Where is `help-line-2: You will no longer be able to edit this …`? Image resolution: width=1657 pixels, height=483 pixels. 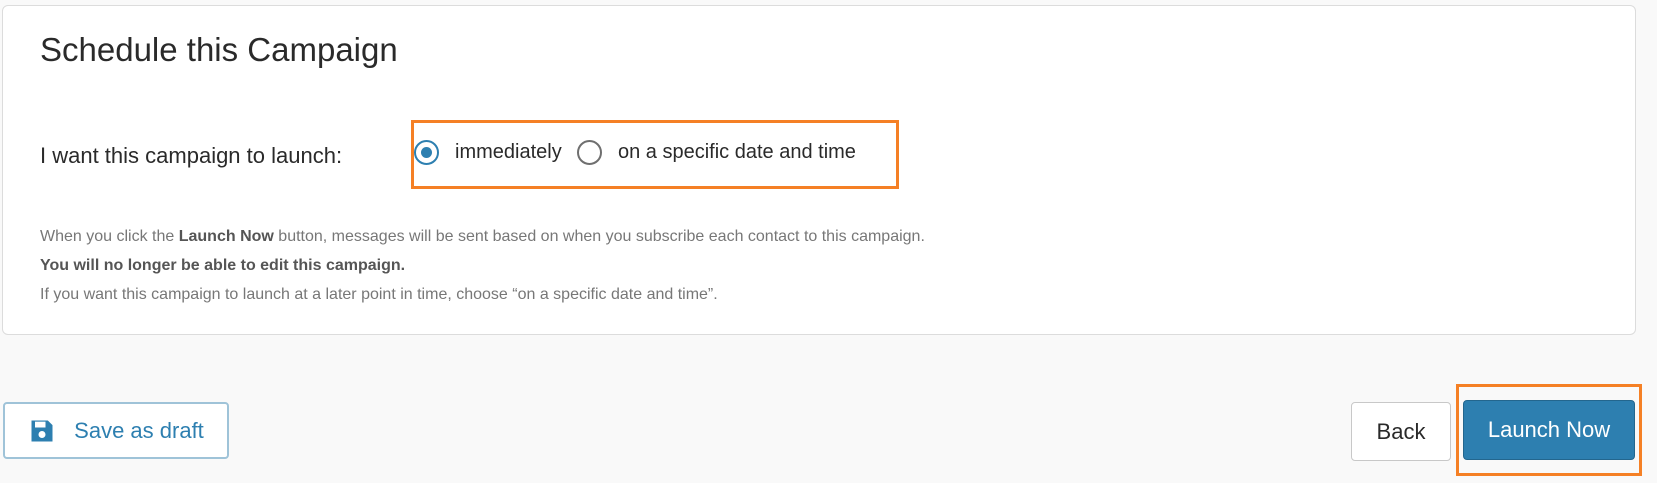 help-line-2: You will no longer be able to edit this … is located at coordinates (223, 265).